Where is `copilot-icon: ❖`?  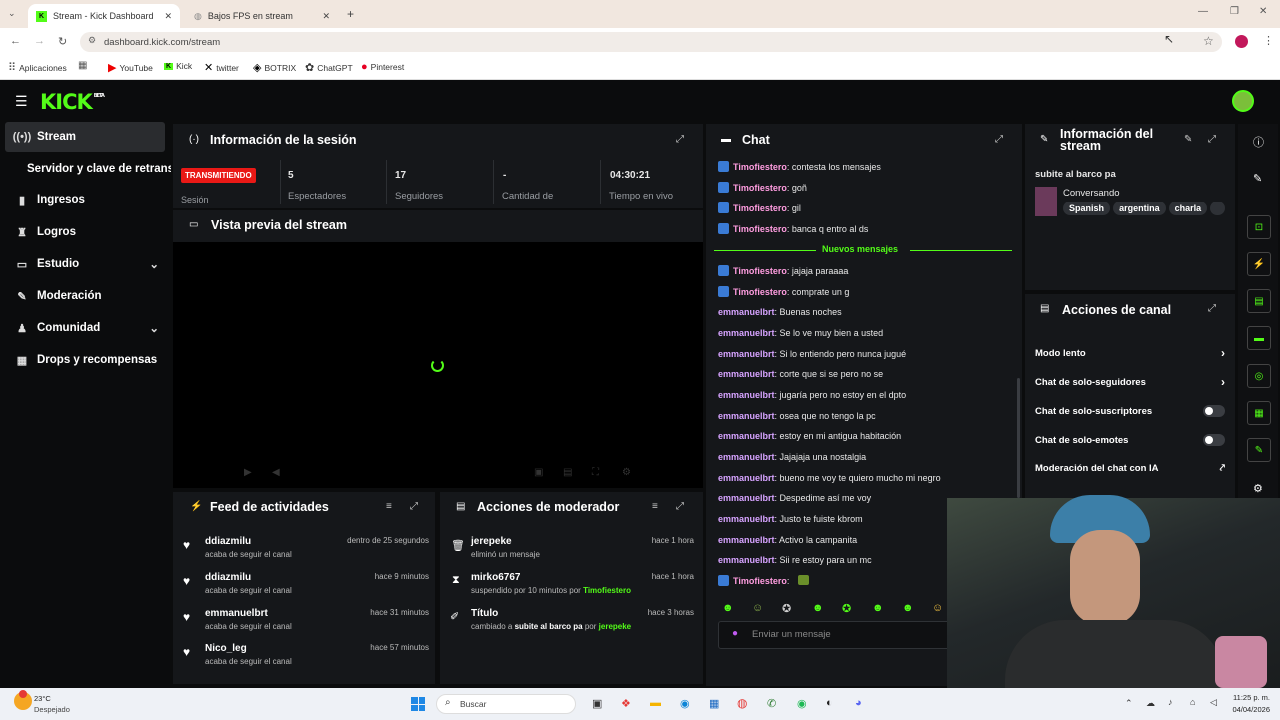 copilot-icon: ❖ is located at coordinates (626, 703).